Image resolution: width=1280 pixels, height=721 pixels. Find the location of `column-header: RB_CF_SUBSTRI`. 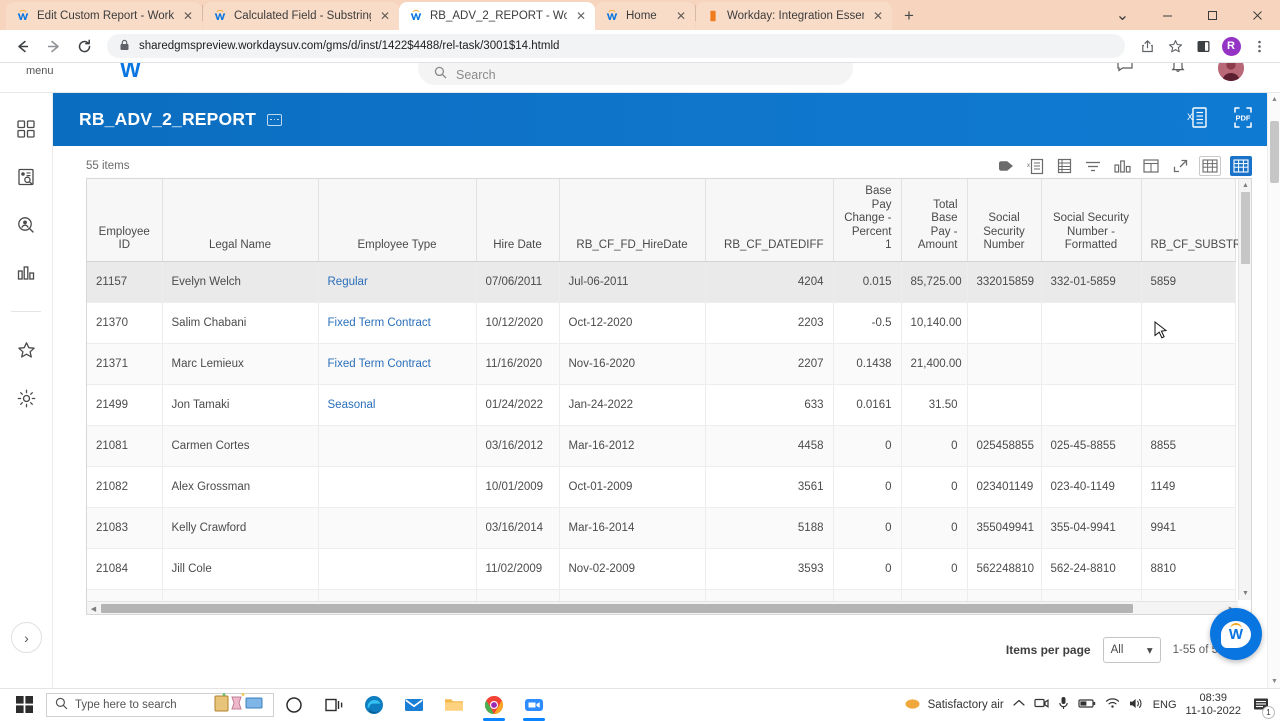

column-header: RB_CF_SUBSTRI is located at coordinates (1188, 220).